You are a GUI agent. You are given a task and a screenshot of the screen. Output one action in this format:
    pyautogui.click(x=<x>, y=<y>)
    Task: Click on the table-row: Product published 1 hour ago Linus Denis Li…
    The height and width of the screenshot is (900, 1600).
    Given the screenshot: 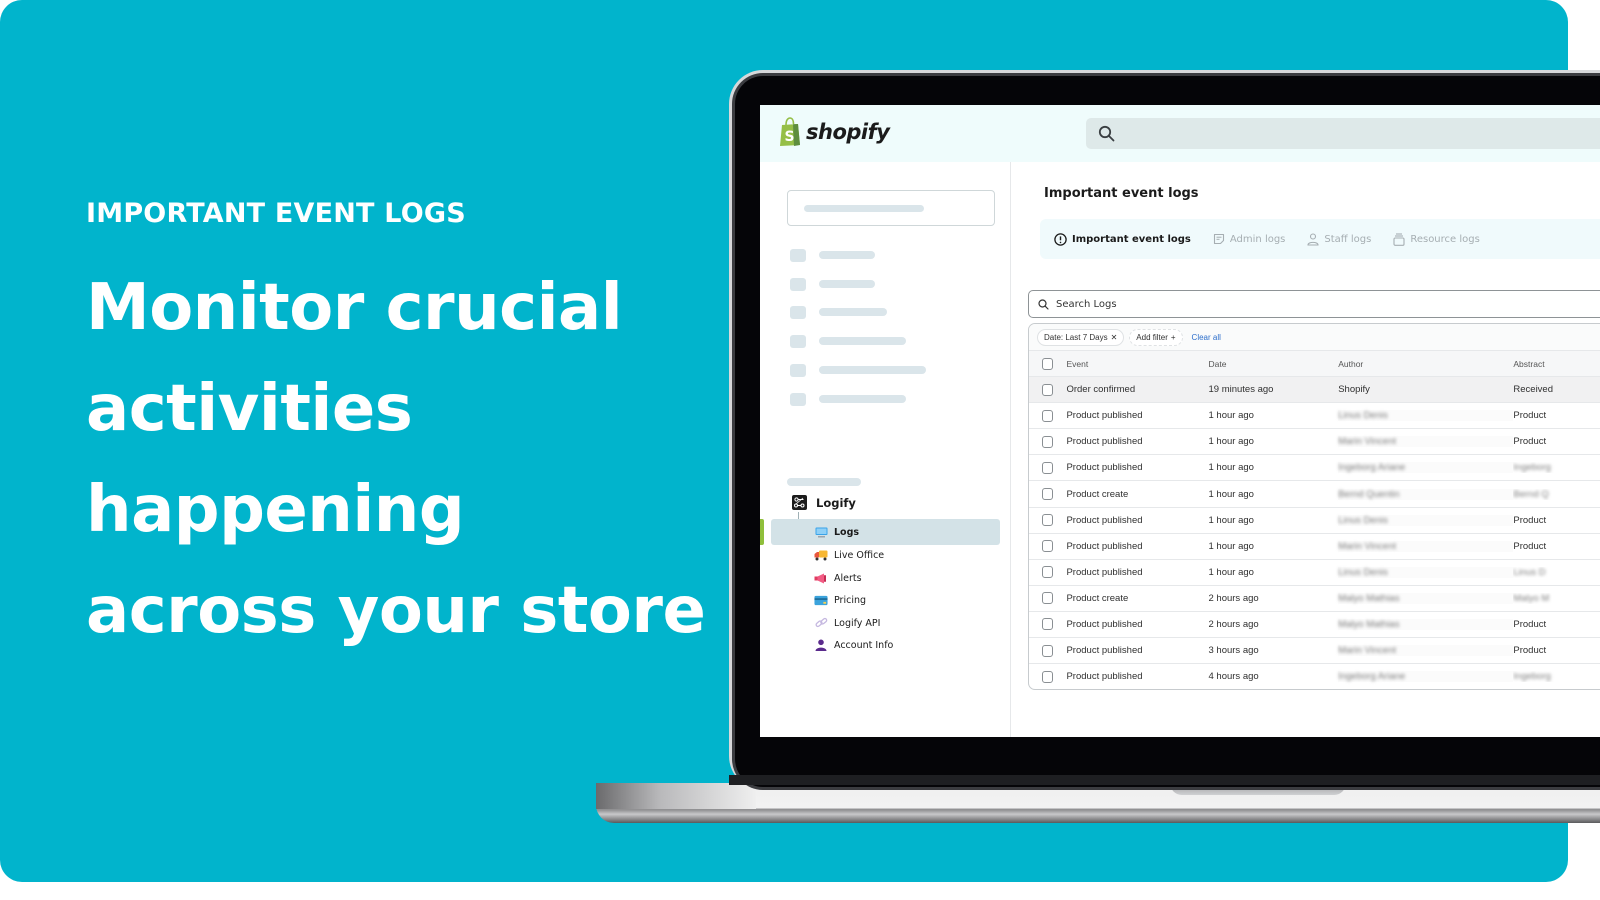 What is the action you would take?
    pyautogui.click(x=1314, y=571)
    